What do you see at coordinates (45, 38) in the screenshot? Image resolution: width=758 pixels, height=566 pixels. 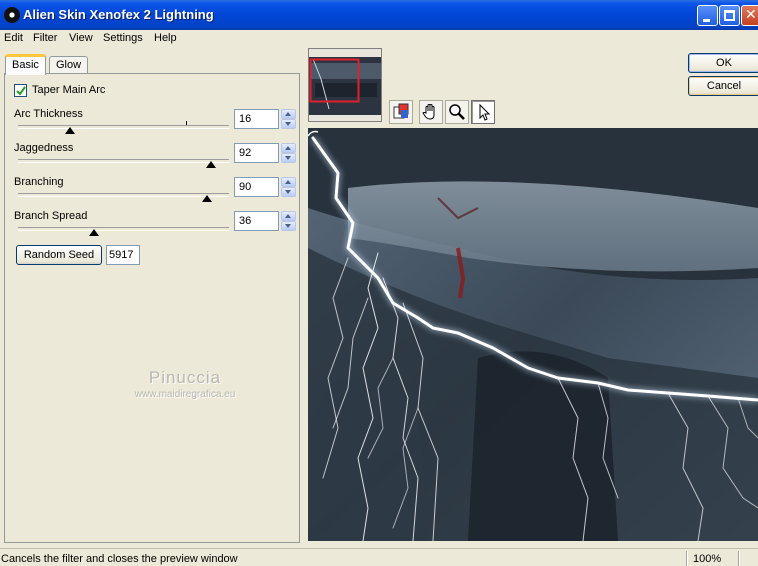 I see `menu-filter: Filter` at bounding box center [45, 38].